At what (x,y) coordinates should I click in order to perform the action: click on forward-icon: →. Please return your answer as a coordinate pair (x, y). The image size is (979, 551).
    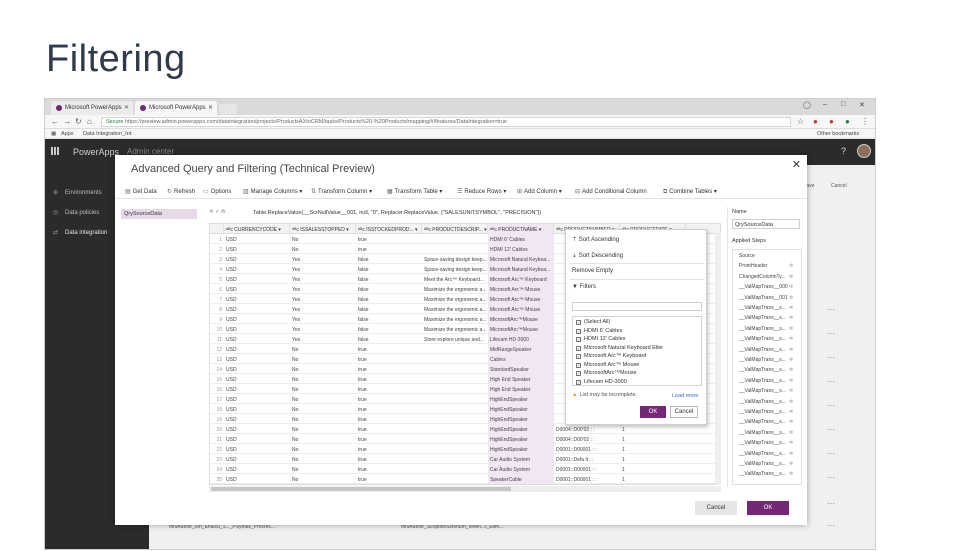
    Looking at the image, I should click on (67, 121).